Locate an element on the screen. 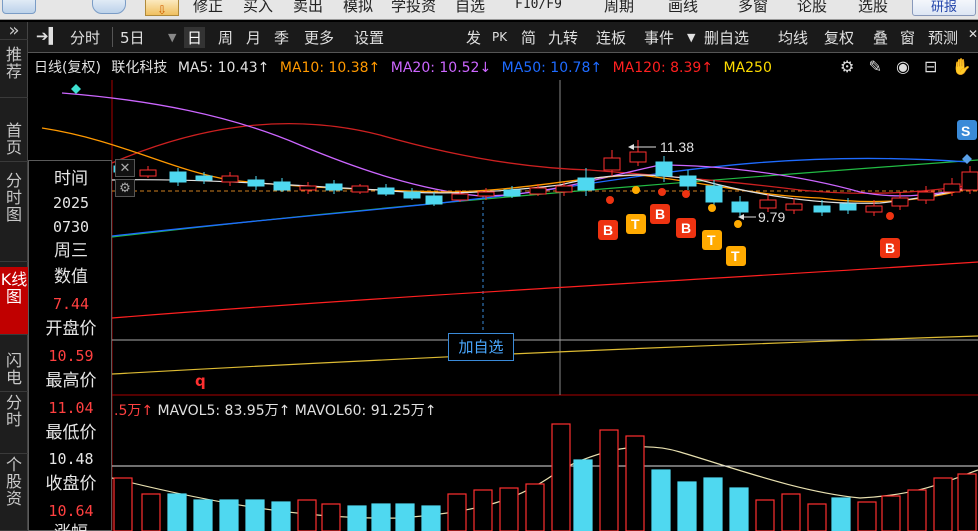  ma5-value: MA5: 10.43↑ is located at coordinates (223, 68).